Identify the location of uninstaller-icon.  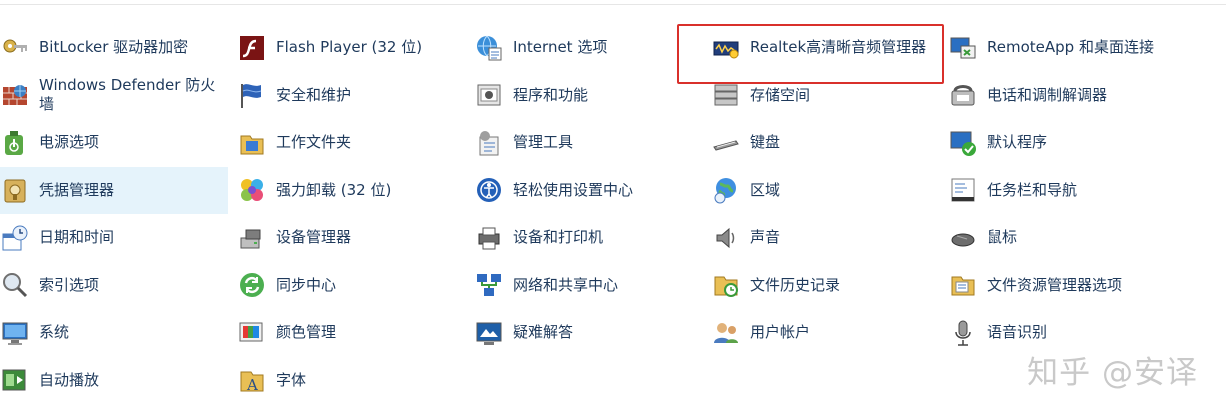
(252, 190).